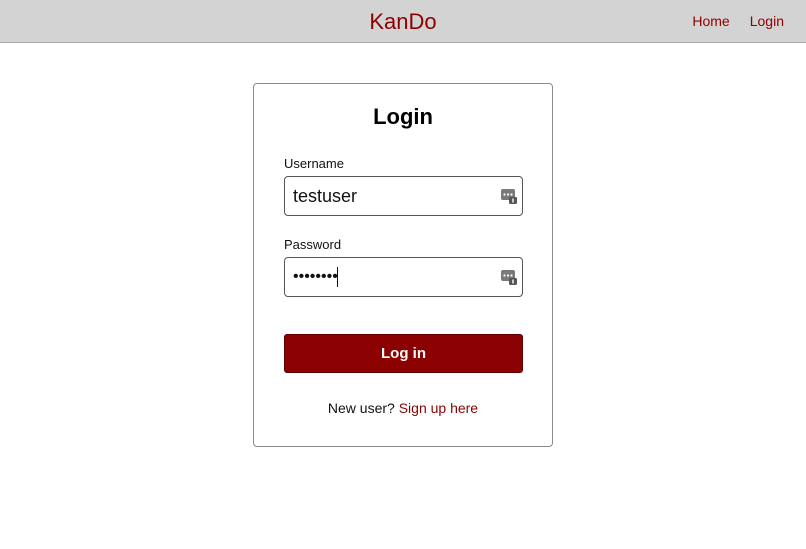 The height and width of the screenshot is (549, 806). What do you see at coordinates (710, 21) in the screenshot?
I see `nav-home-link: Home` at bounding box center [710, 21].